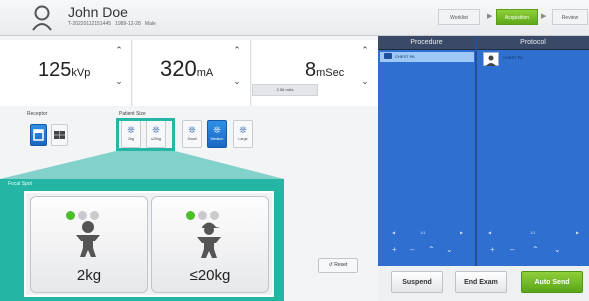  I want to click on protocol-prev-icon: ◀, so click(489, 232).